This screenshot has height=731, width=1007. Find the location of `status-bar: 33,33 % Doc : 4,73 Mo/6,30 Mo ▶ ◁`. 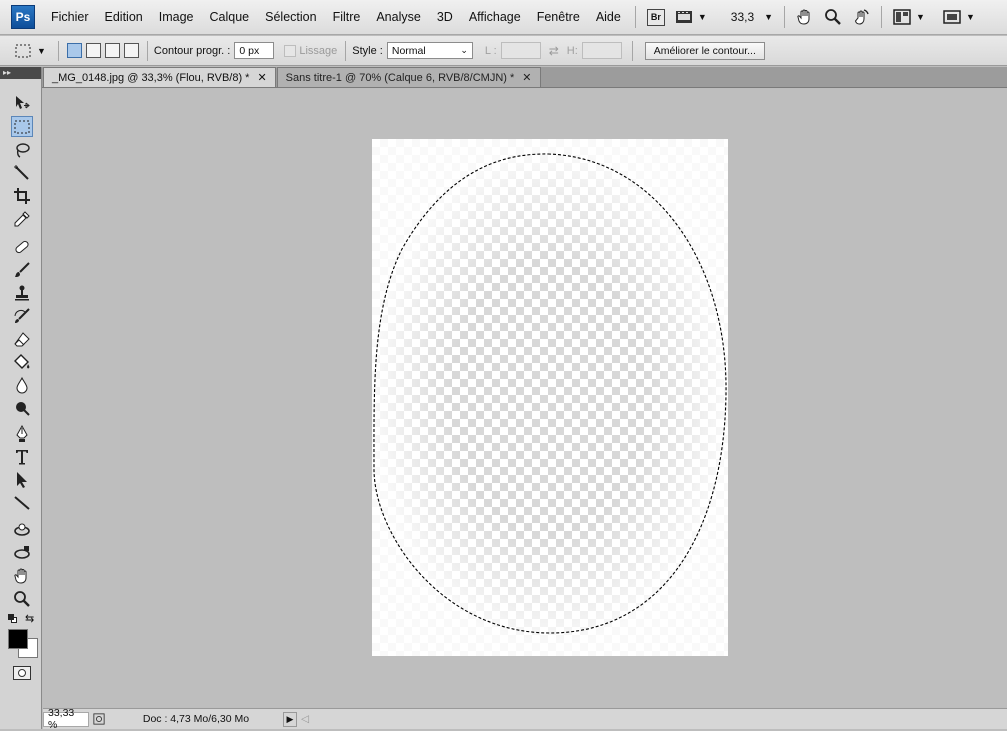

status-bar: 33,33 % Doc : 4,73 Mo/6,30 Mo ▶ ◁ is located at coordinates (525, 719).